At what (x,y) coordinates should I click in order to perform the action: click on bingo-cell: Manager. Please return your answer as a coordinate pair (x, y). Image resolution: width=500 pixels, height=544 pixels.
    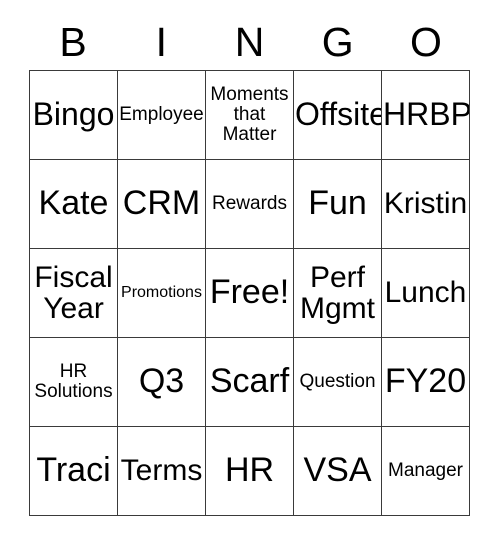
    Looking at the image, I should click on (426, 471).